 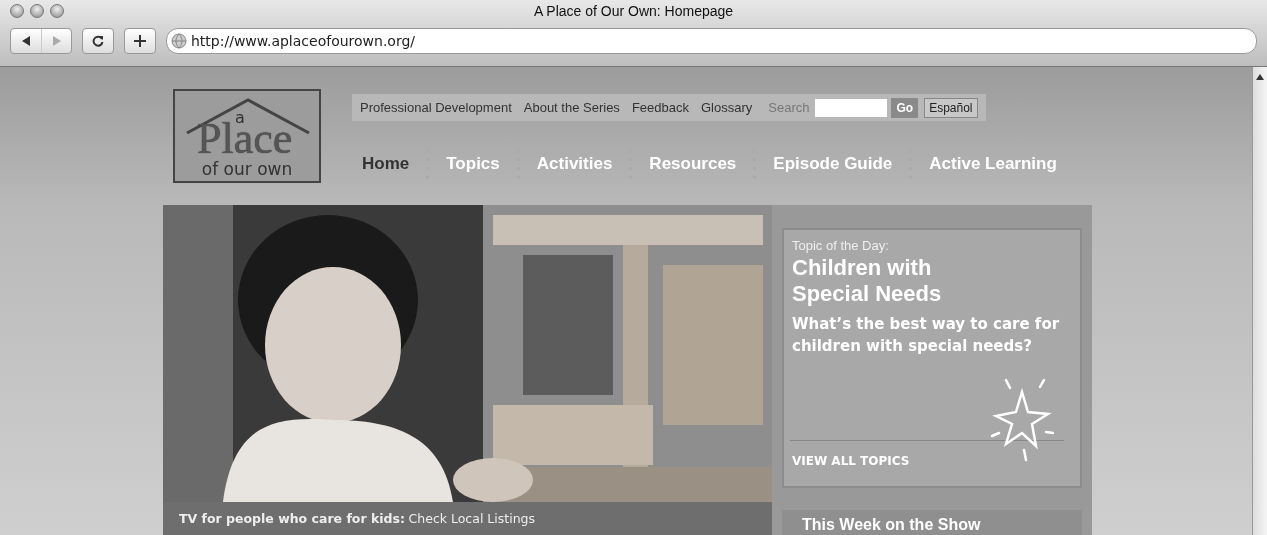 What do you see at coordinates (726, 107) in the screenshot?
I see `utility-link: Glossary` at bounding box center [726, 107].